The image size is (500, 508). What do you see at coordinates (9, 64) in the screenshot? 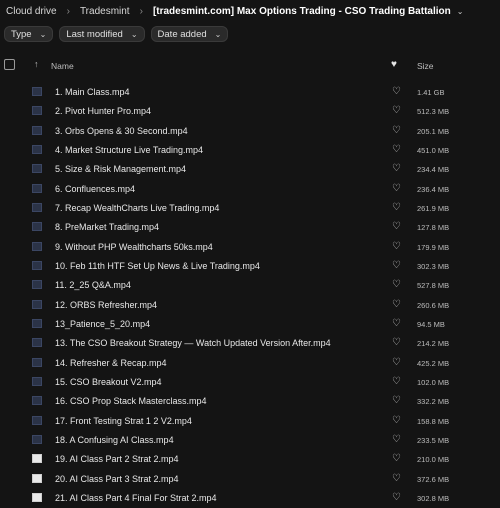
I see `select-all-checkbox` at bounding box center [9, 64].